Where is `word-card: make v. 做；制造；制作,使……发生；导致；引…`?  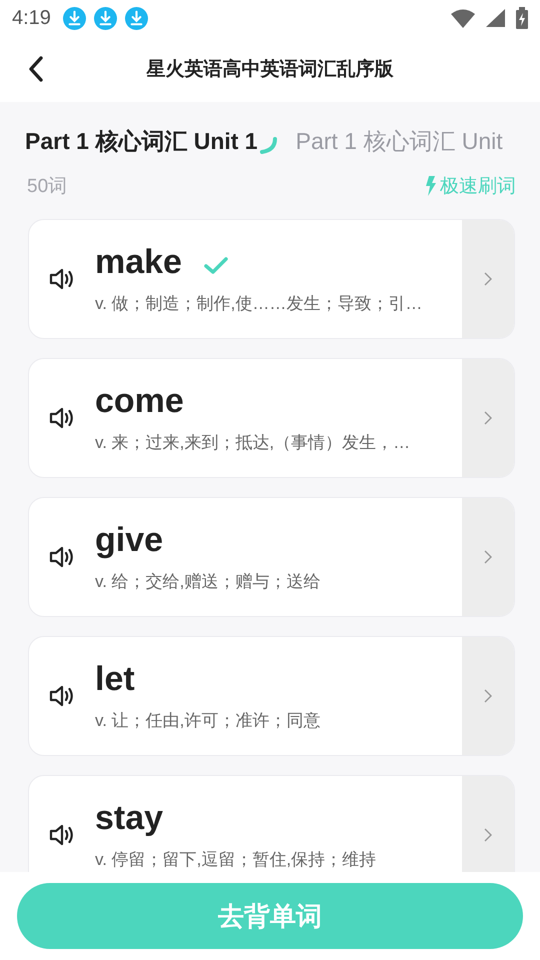
word-card: make v. 做；制造；制作,使……发生；导致；引… is located at coordinates (271, 279).